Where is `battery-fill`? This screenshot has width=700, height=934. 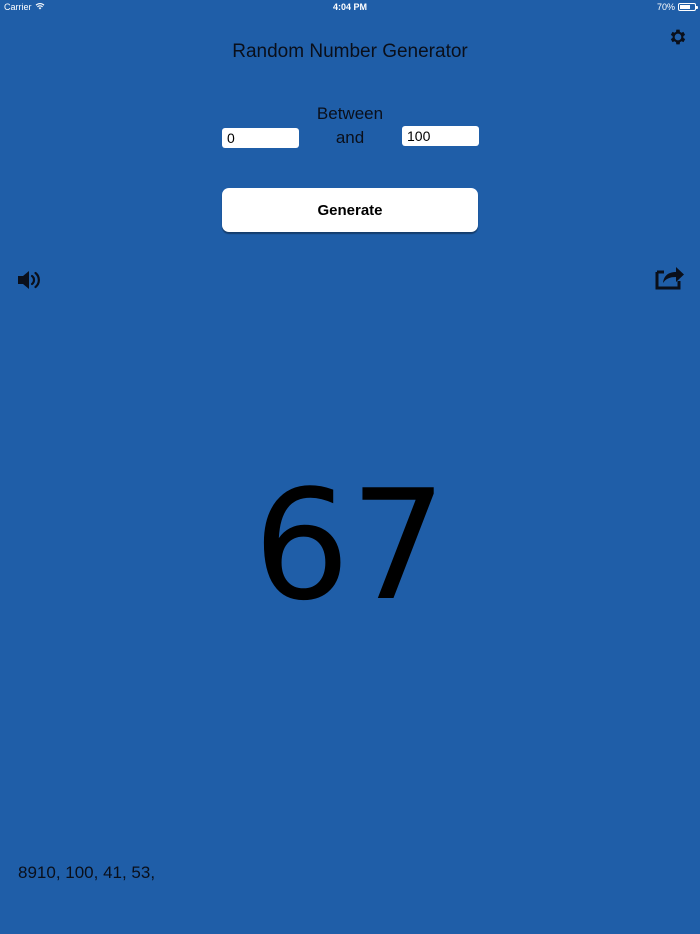
battery-fill is located at coordinates (685, 7).